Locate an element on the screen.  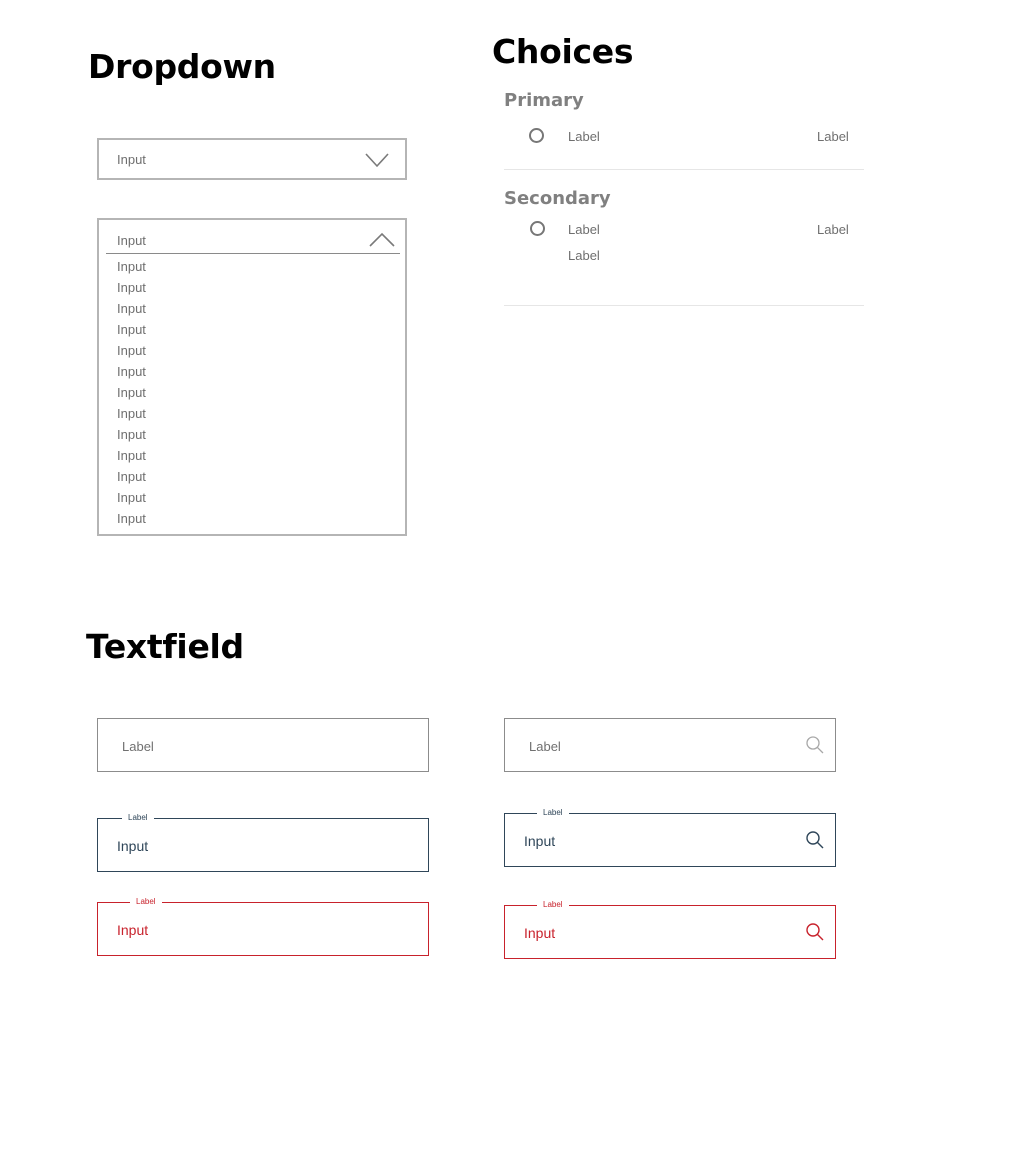
dropdown-heading: Dropdown is located at coordinates (182, 66).